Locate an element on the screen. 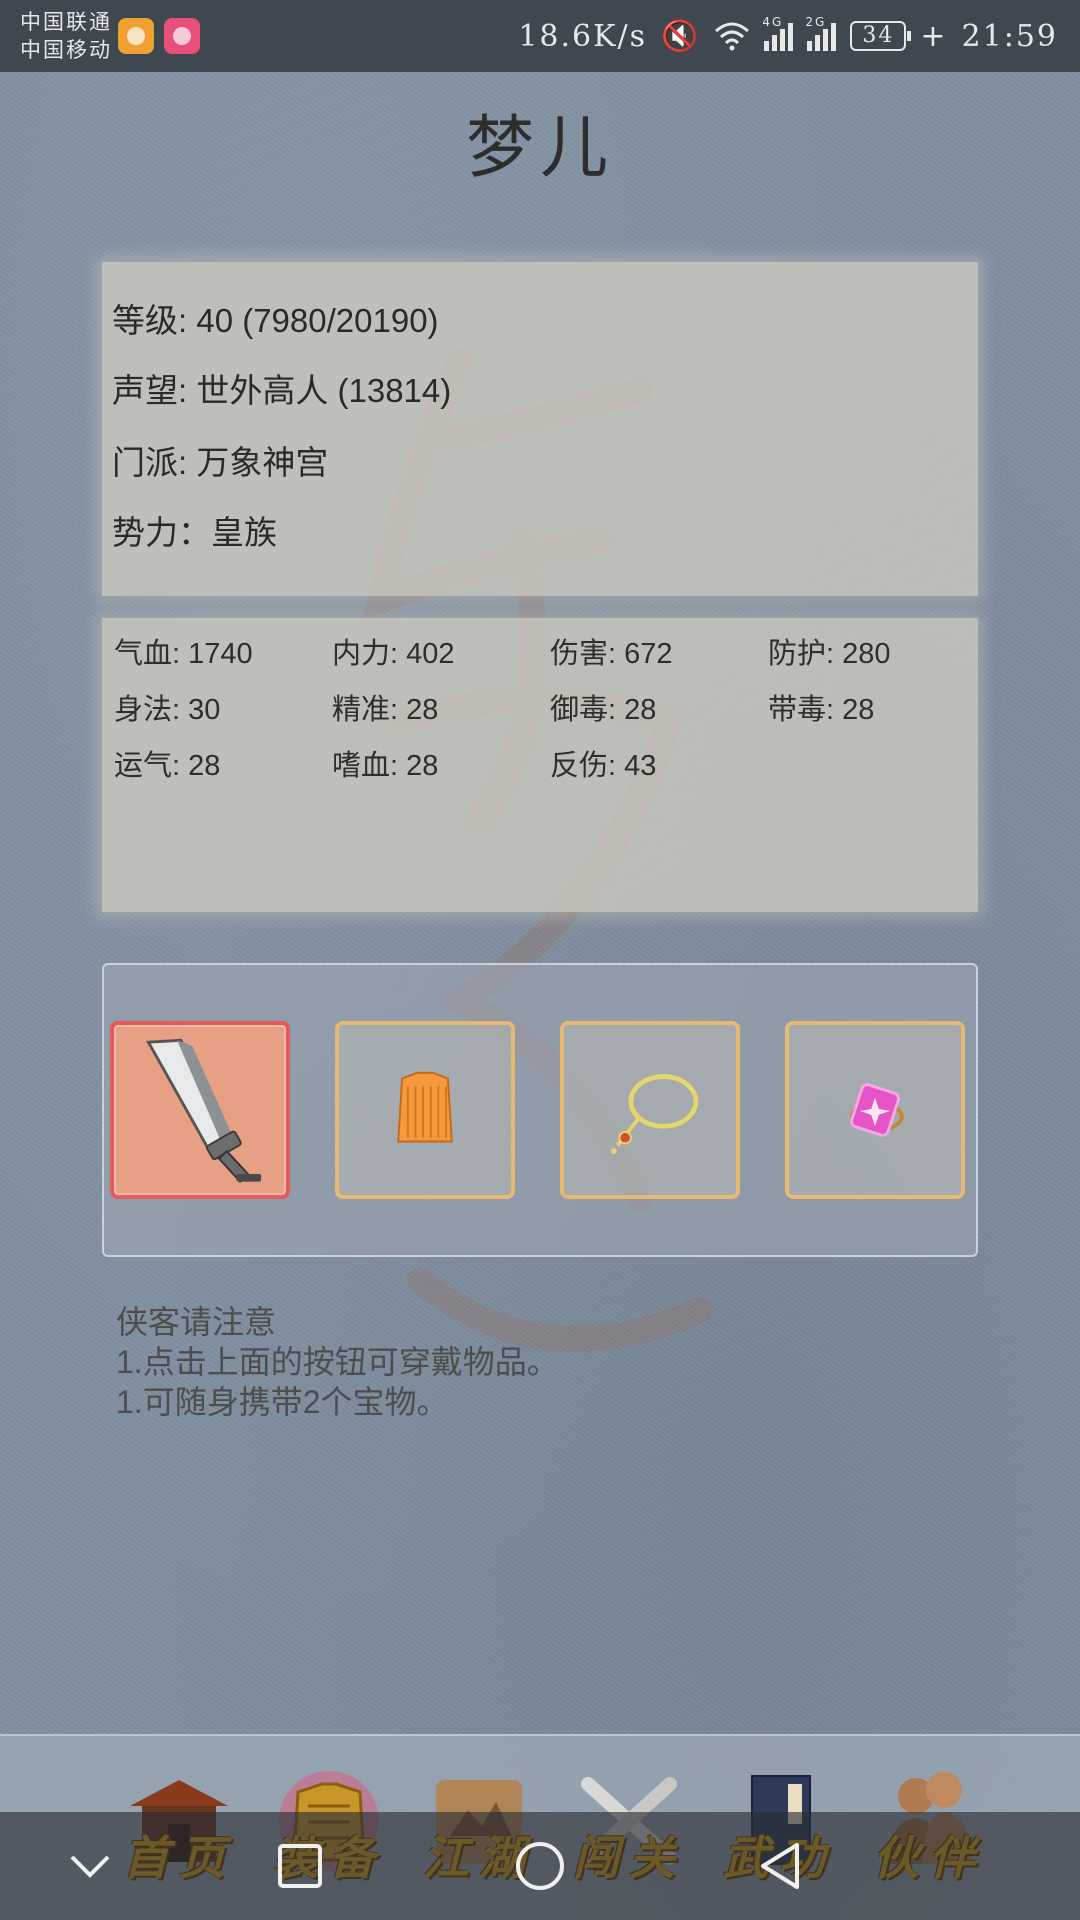 This screenshot has width=1080, height=1920. equipment-panel is located at coordinates (540, 1110).